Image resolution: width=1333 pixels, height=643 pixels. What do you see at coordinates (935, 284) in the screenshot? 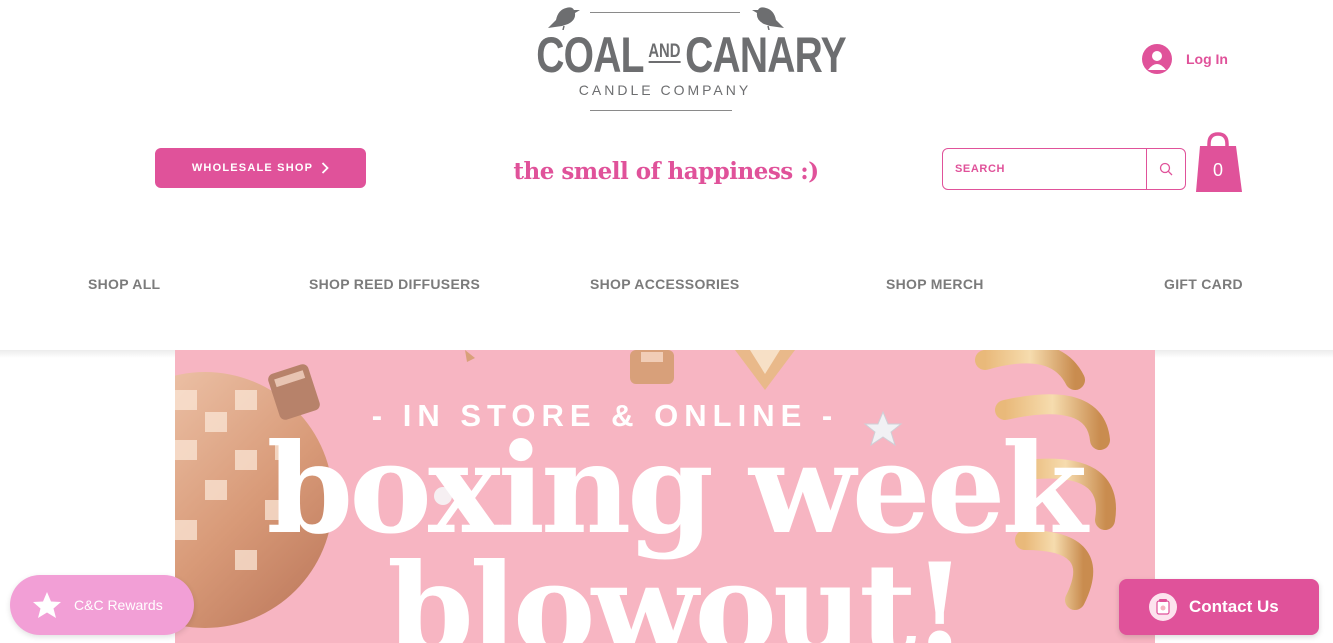
I see `nav-shop-merch: SHOP MERCH` at bounding box center [935, 284].